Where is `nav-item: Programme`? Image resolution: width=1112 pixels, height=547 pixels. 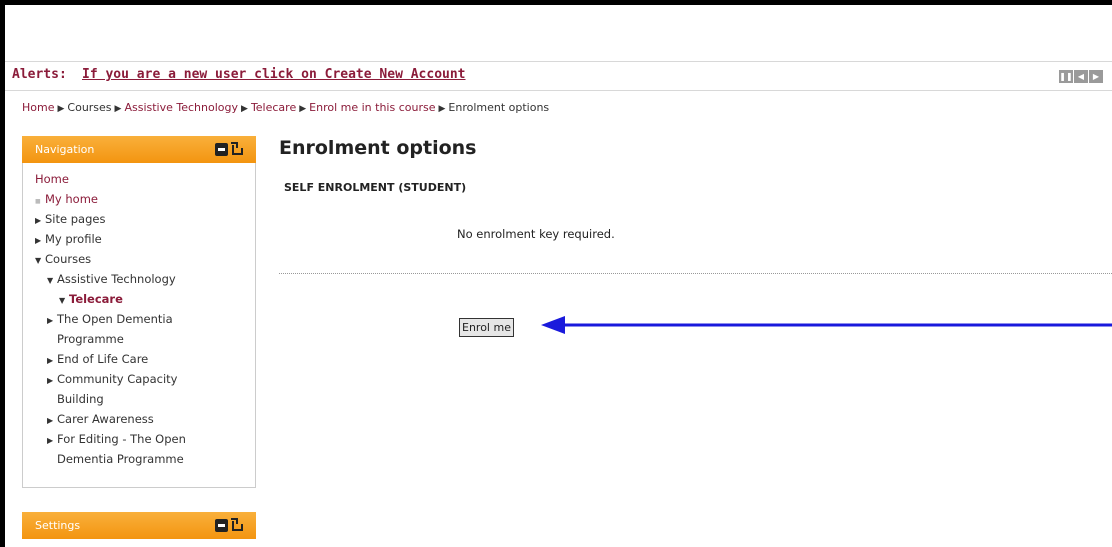 nav-item: Programme is located at coordinates (139, 339).